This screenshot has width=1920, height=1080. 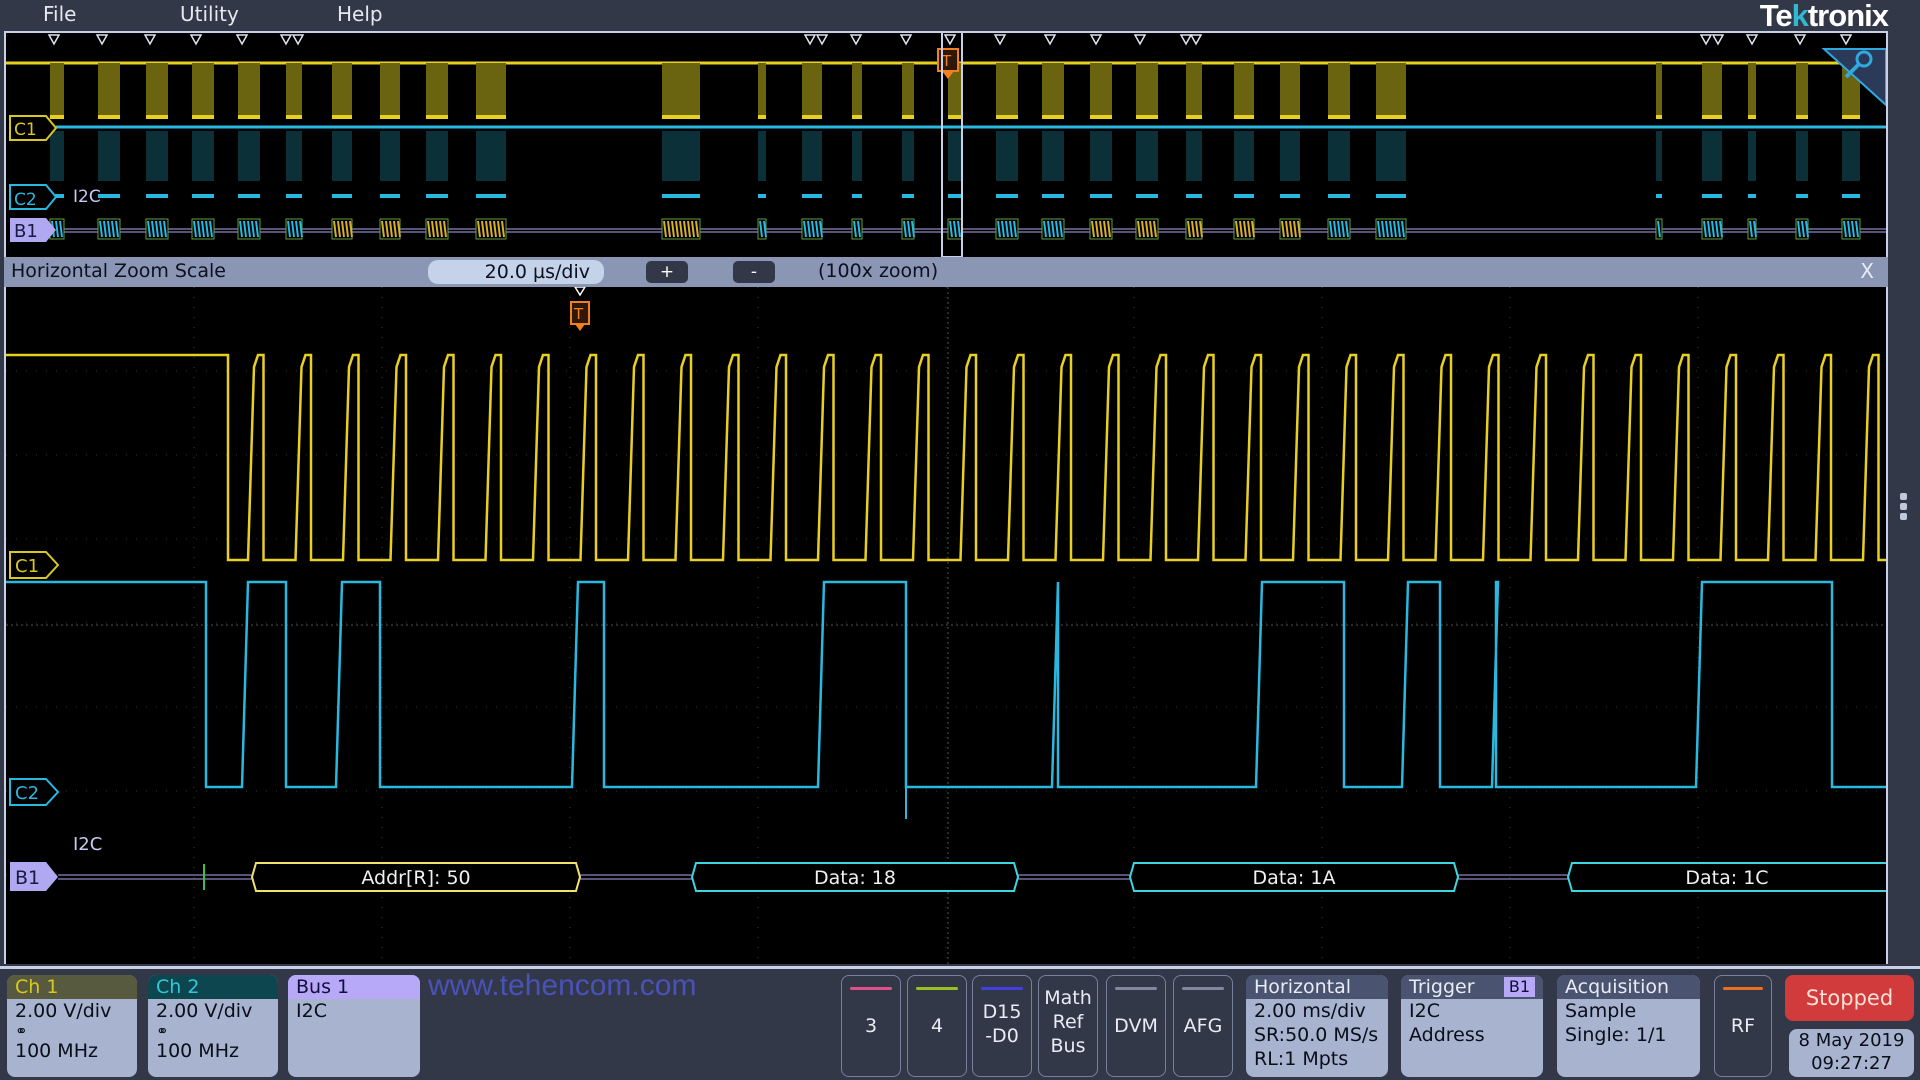 I want to click on trigger-type: I2C, so click(x=1424, y=1011).